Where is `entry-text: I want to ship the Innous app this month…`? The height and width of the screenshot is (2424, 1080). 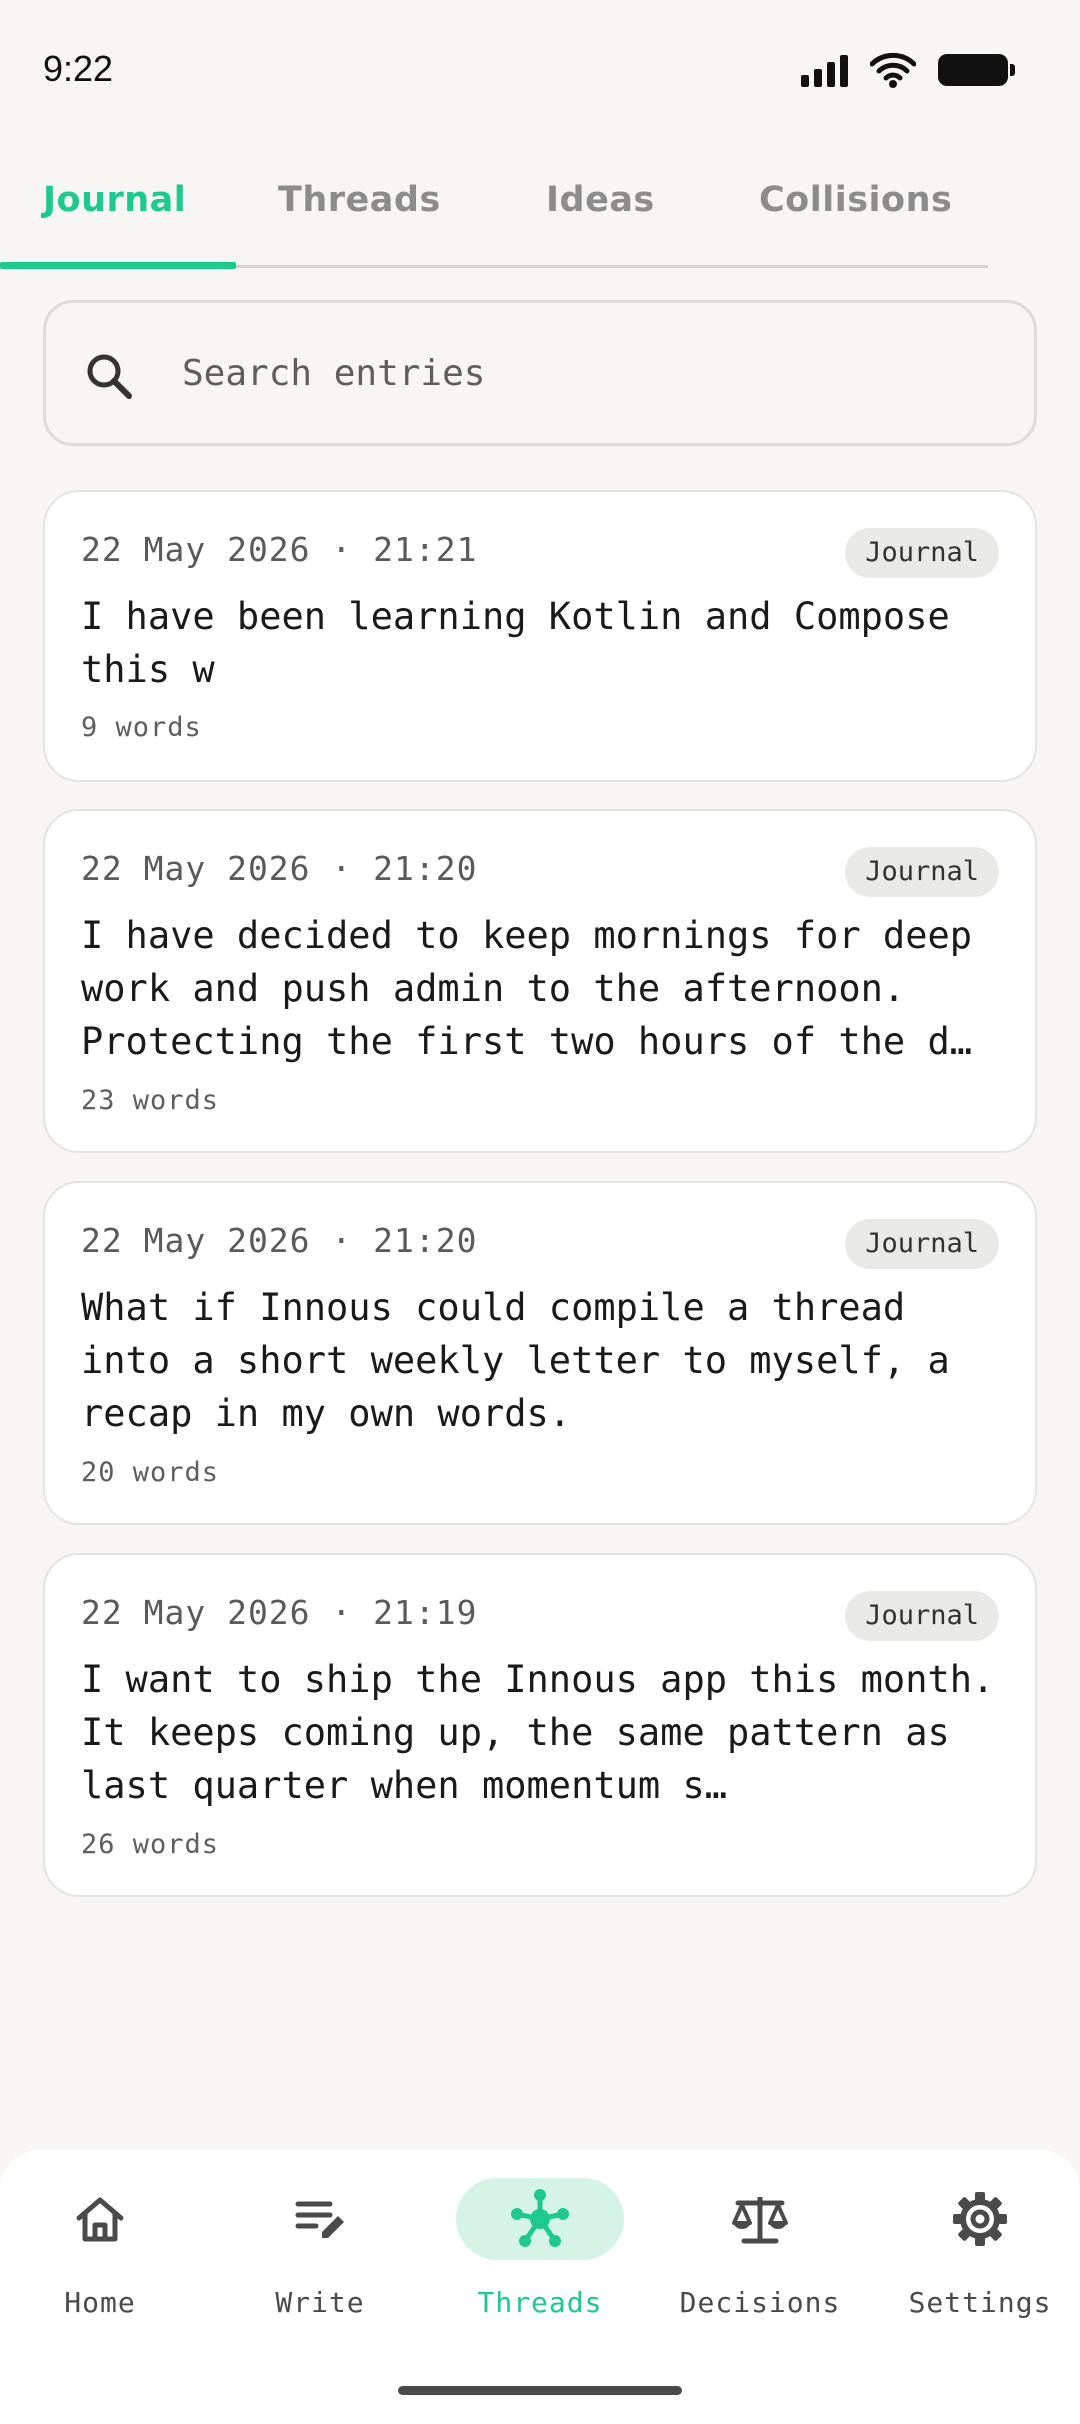 entry-text: I want to ship the Innous app this month… is located at coordinates (538, 1732).